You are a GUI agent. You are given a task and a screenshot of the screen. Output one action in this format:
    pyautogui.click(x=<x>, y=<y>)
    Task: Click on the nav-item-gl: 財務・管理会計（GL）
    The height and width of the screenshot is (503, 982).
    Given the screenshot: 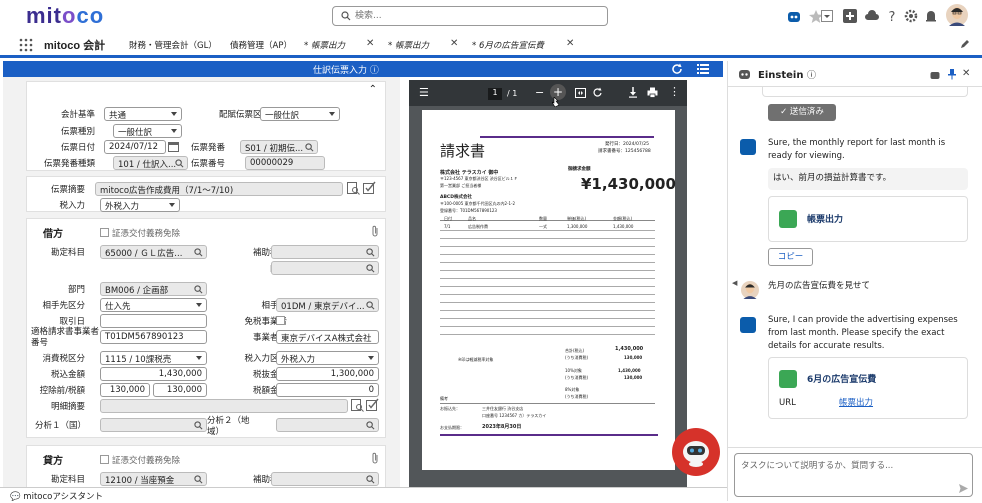 What is the action you would take?
    pyautogui.click(x=173, y=45)
    